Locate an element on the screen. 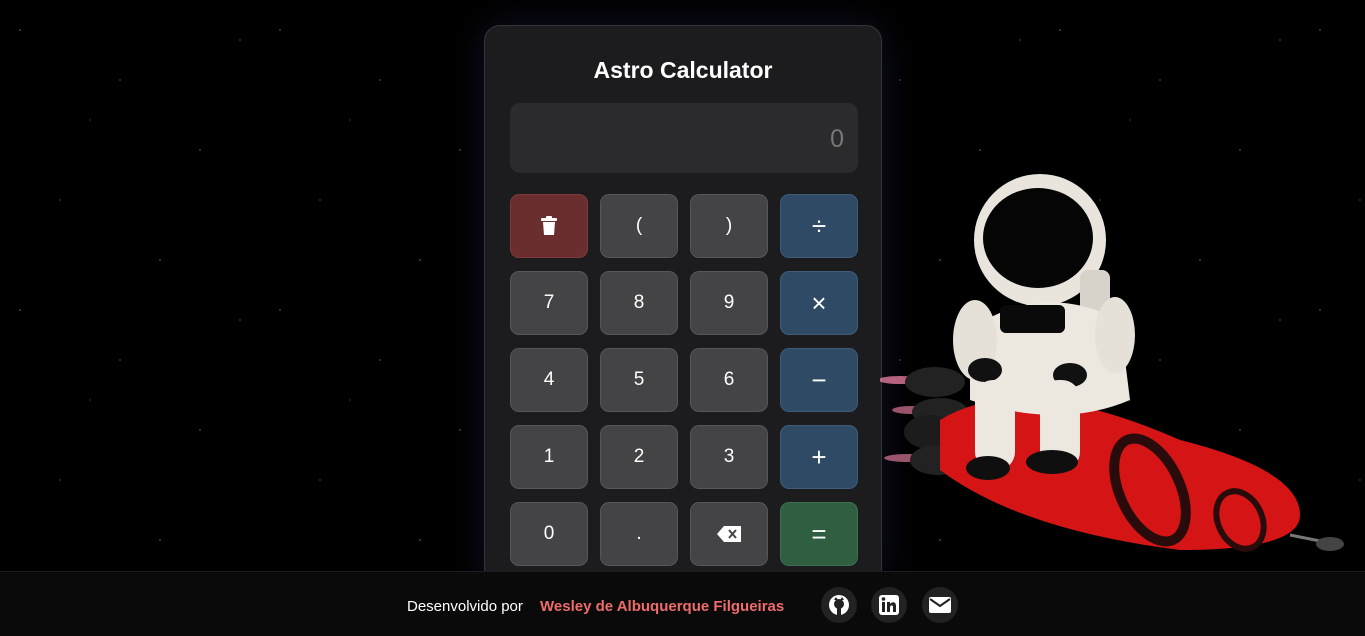 The width and height of the screenshot is (1365, 636). linkedin-link is located at coordinates (889, 605).